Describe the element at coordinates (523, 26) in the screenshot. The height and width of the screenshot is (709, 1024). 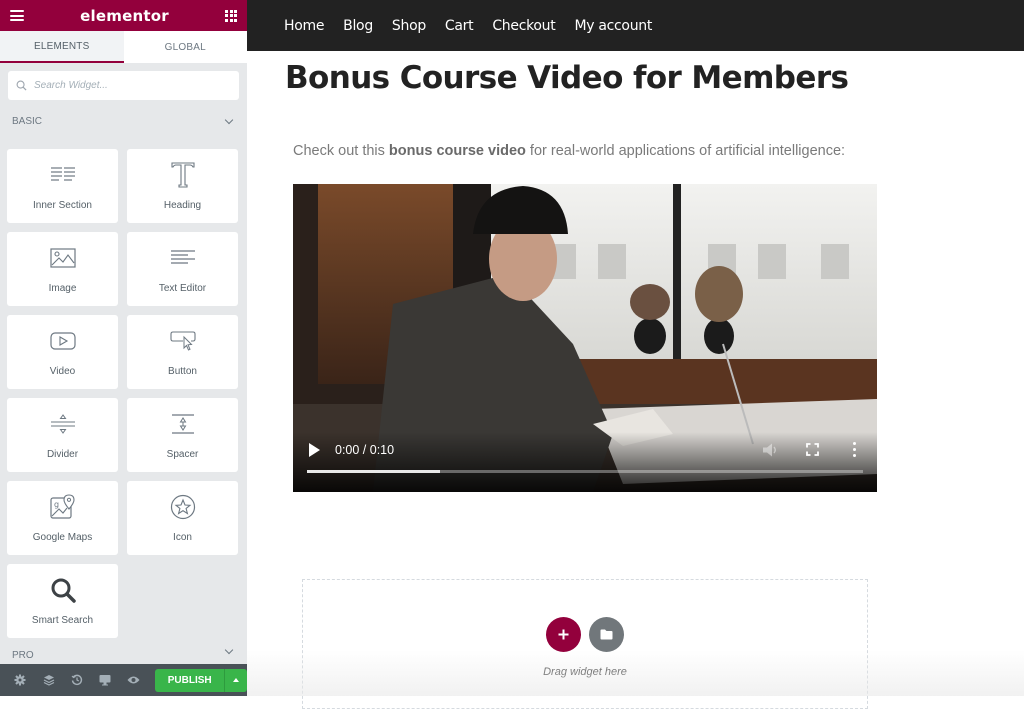
I see `nav-checkout: Checkout` at that location.